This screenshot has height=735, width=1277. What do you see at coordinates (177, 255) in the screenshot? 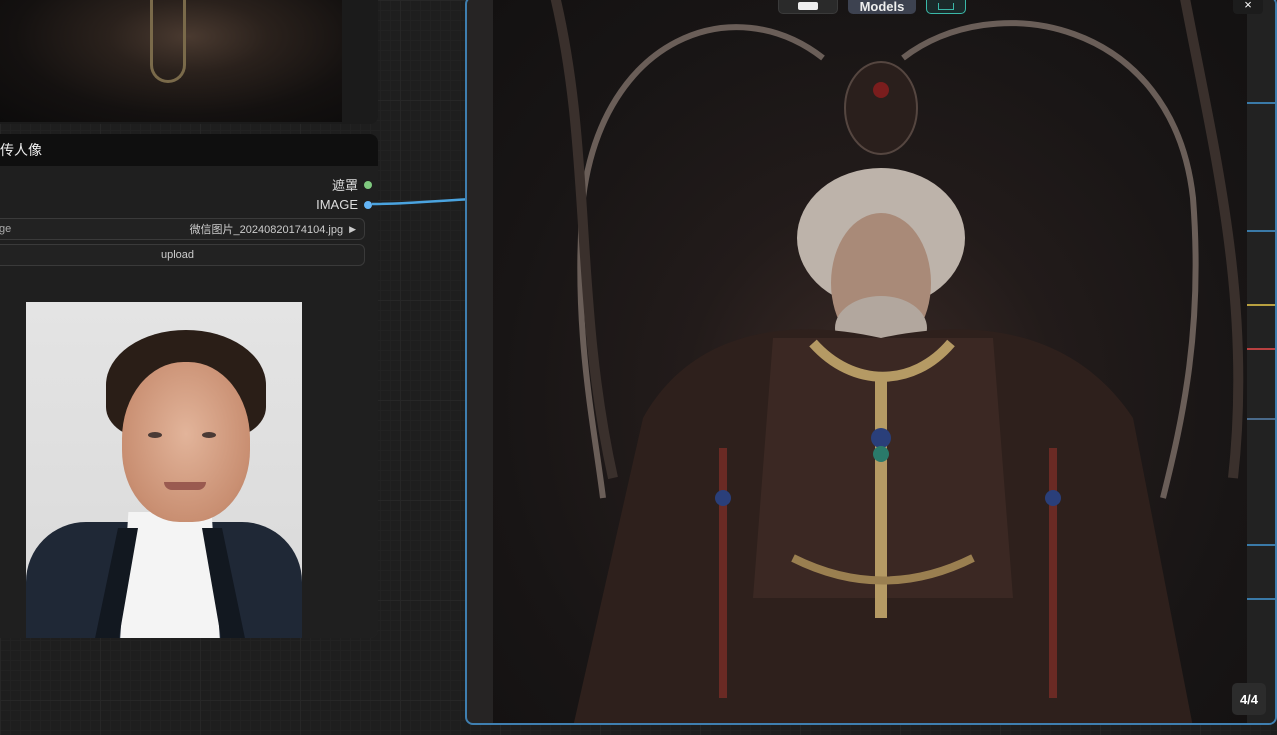
I see `upload-button-label: upload` at bounding box center [177, 255].